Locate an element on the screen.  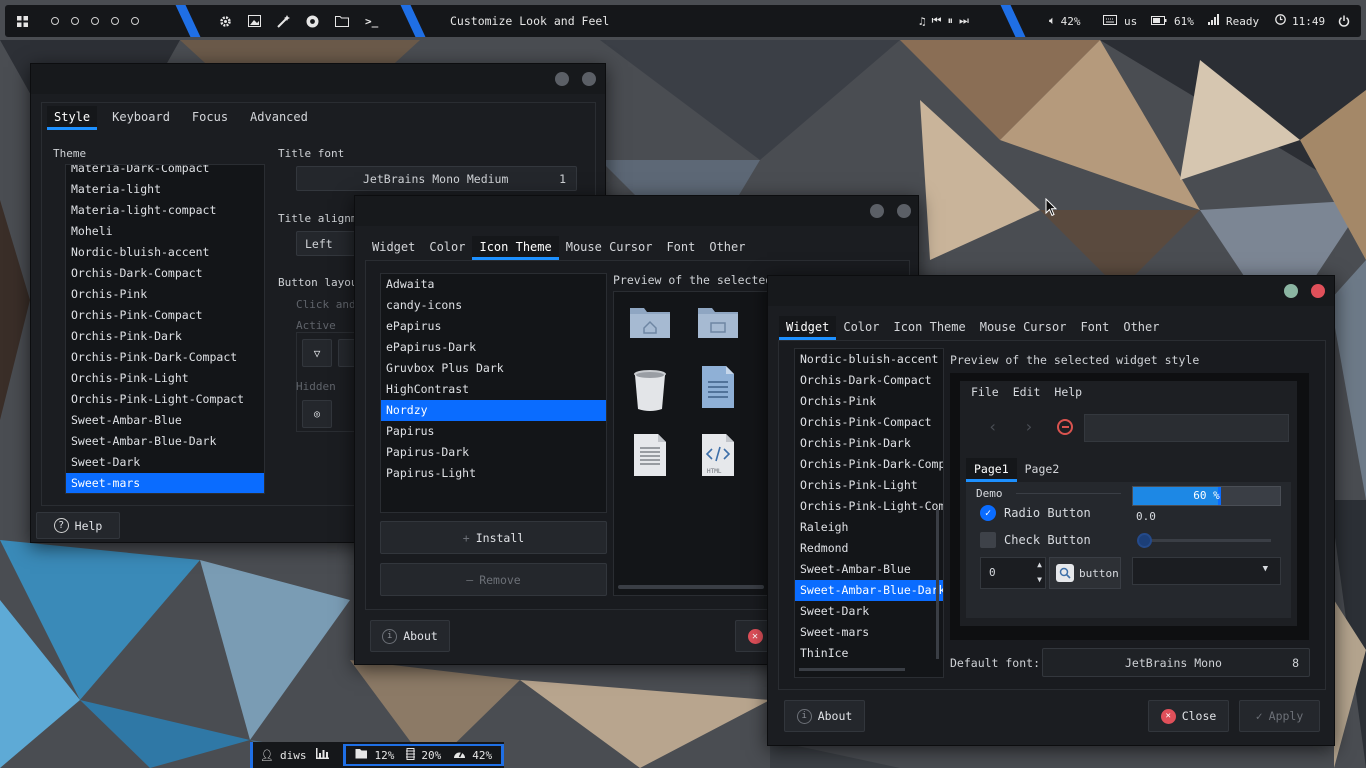
stop-icon is located at coordinates (1065, 427).